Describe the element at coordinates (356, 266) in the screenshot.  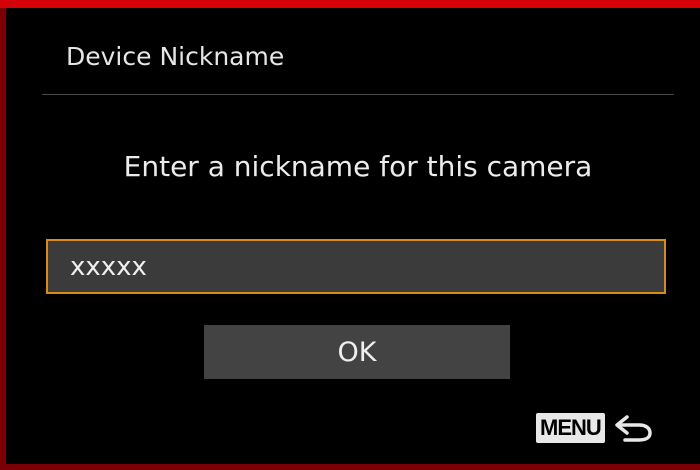
I see `nickname-input: xxxxx` at that location.